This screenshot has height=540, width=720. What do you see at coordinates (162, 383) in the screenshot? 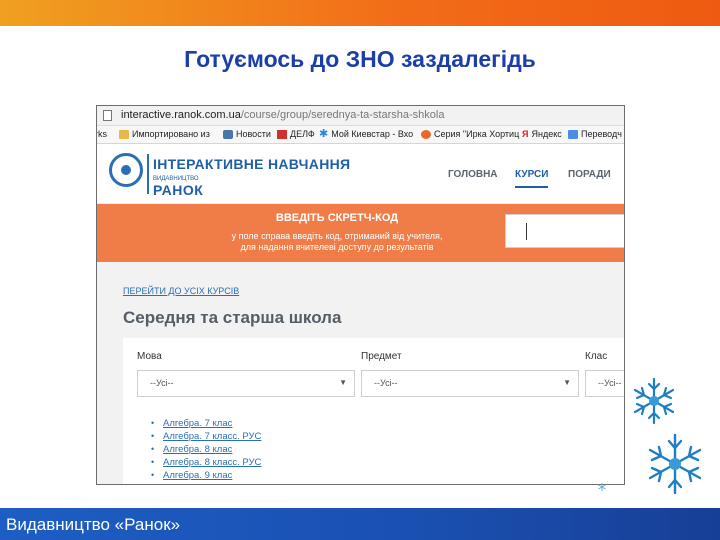
I see `filter-language-value: --Усі--` at bounding box center [162, 383].